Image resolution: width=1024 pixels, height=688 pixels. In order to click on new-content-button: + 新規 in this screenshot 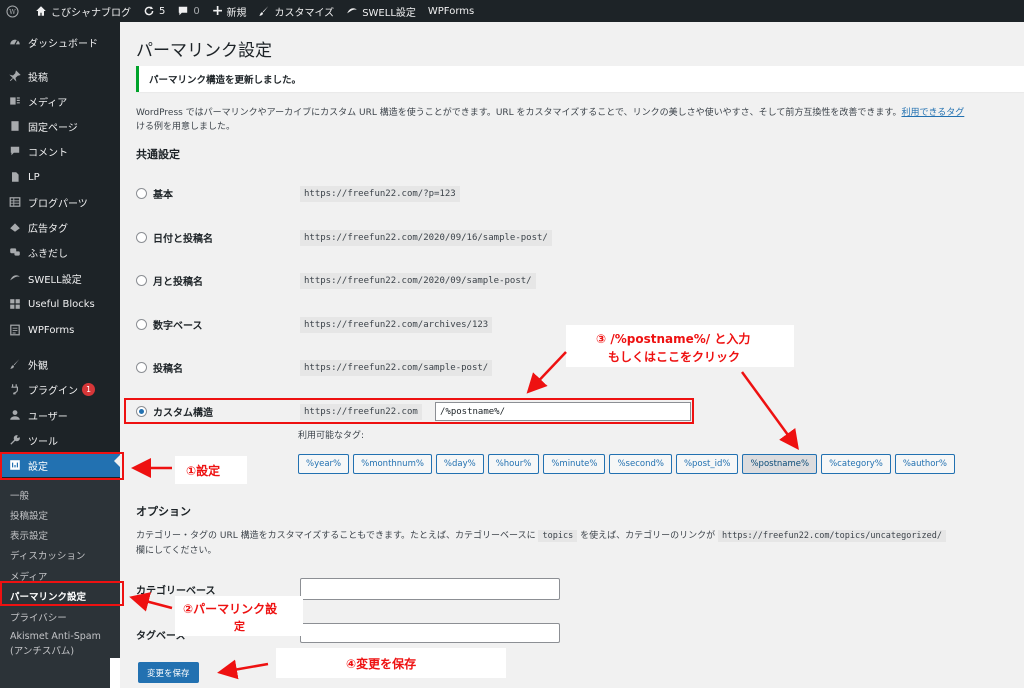, I will do `click(229, 11)`.